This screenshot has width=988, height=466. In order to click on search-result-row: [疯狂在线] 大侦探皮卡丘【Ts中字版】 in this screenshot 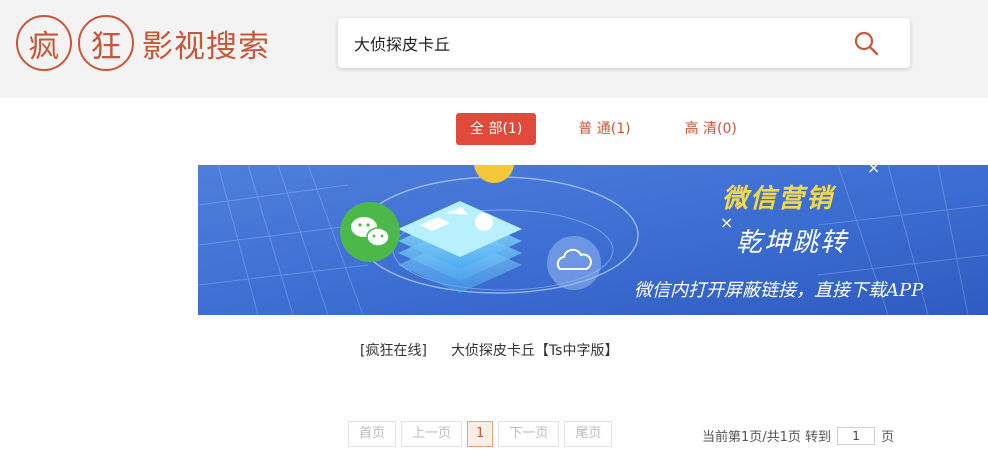, I will do `click(489, 350)`.